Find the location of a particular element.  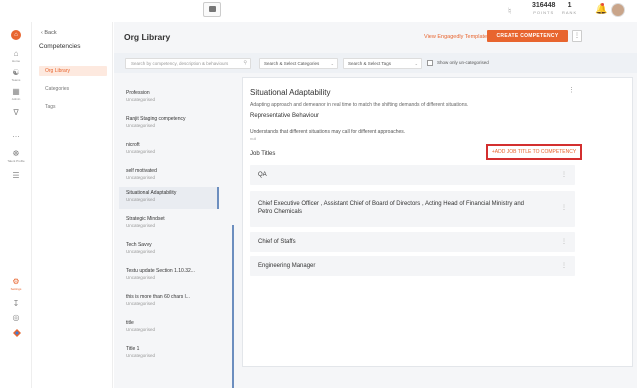

points-value: 316448 is located at coordinates (544, 5).